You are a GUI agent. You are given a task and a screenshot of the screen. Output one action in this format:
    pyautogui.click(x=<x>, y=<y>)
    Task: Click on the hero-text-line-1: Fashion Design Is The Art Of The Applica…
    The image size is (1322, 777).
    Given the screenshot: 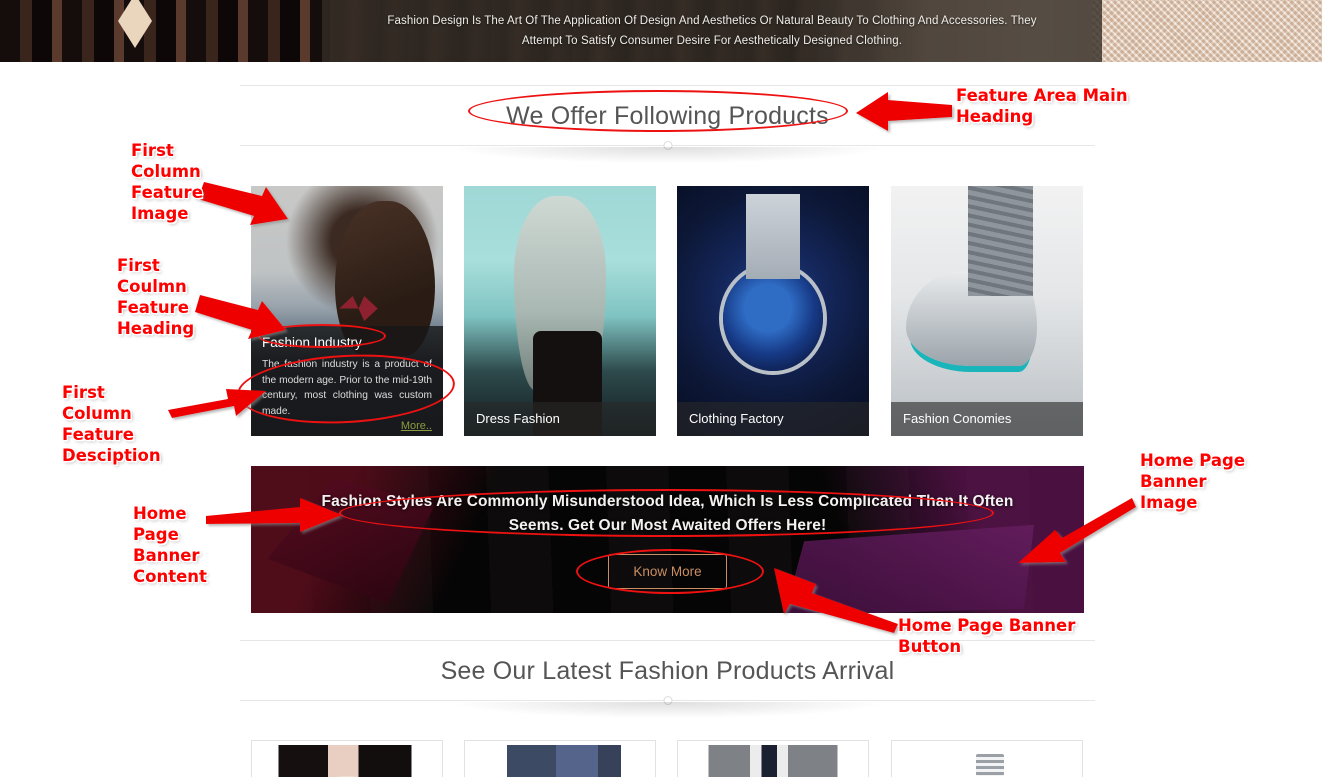 What is the action you would take?
    pyautogui.click(x=712, y=21)
    